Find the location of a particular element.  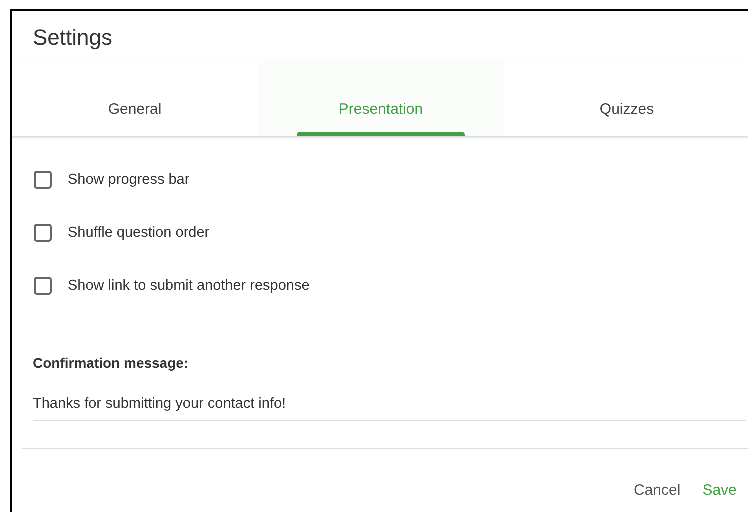

tab: General is located at coordinates (135, 97).